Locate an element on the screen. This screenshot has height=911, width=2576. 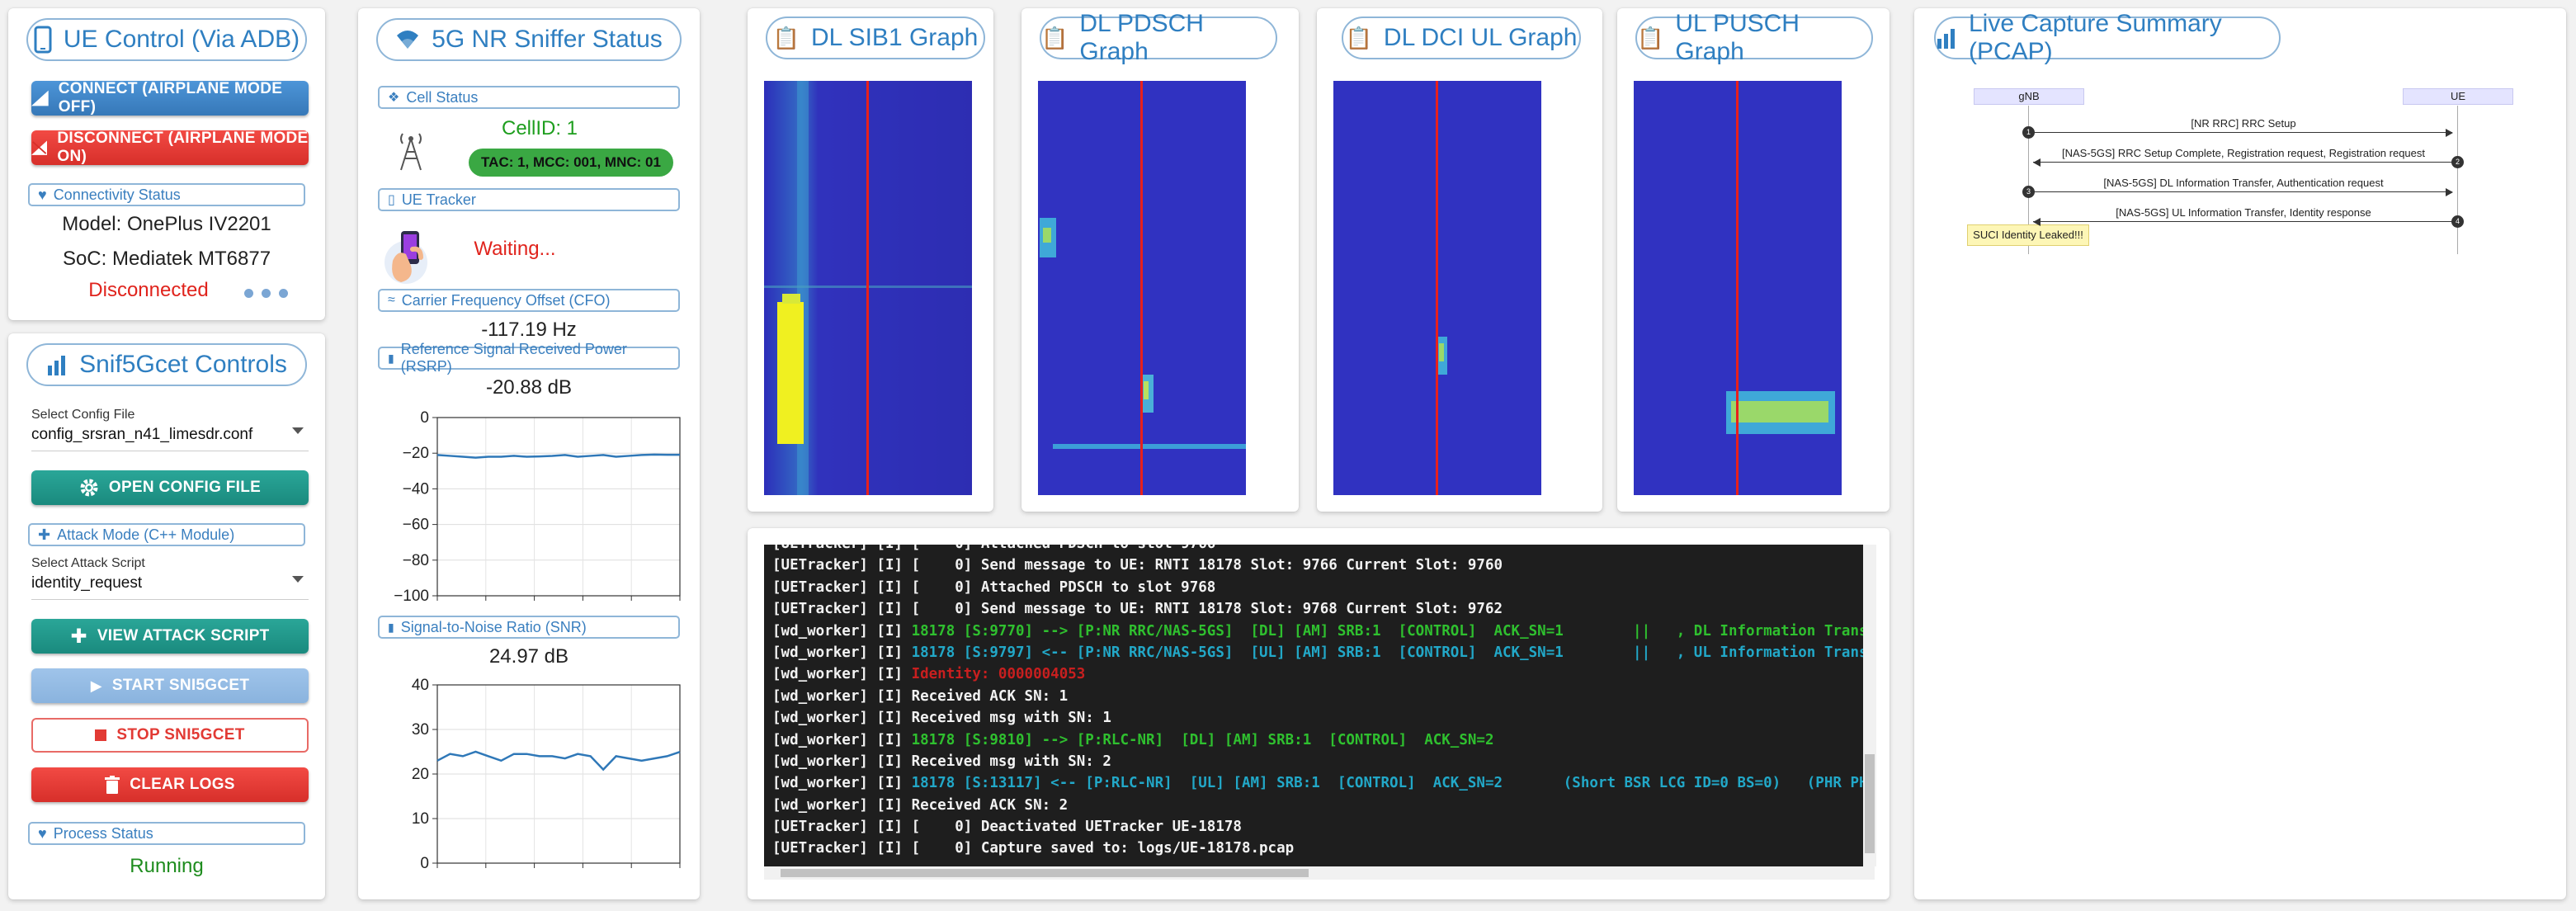
log-line: [wd_worker] [I] Received msg with SN: 1 is located at coordinates (941, 718).